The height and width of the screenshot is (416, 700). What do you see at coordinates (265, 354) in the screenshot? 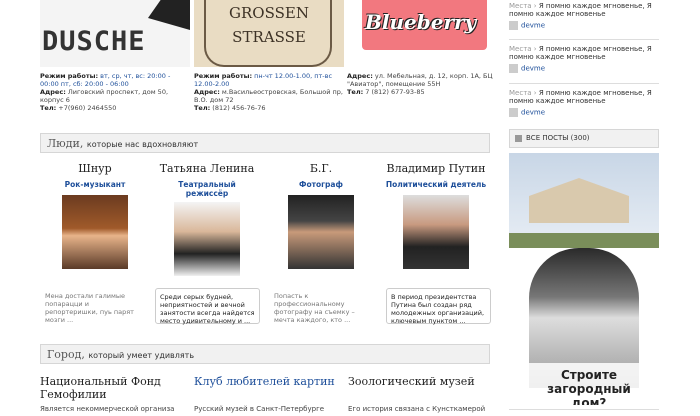
I see `city-section-header: Город, который умеет удивлять` at bounding box center [265, 354].